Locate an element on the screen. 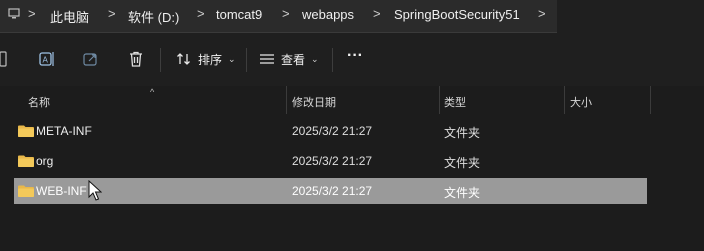 The width and height of the screenshot is (704, 251). share-icon is located at coordinates (91, 59).